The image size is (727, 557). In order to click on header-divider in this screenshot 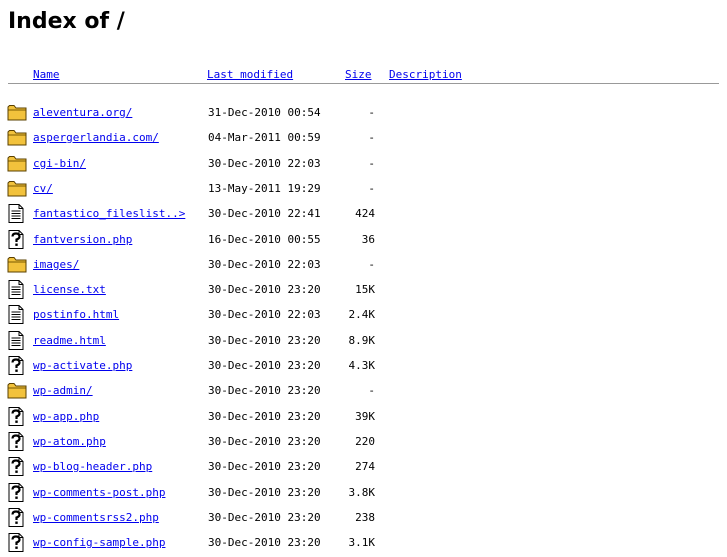, I will do `click(363, 83)`.